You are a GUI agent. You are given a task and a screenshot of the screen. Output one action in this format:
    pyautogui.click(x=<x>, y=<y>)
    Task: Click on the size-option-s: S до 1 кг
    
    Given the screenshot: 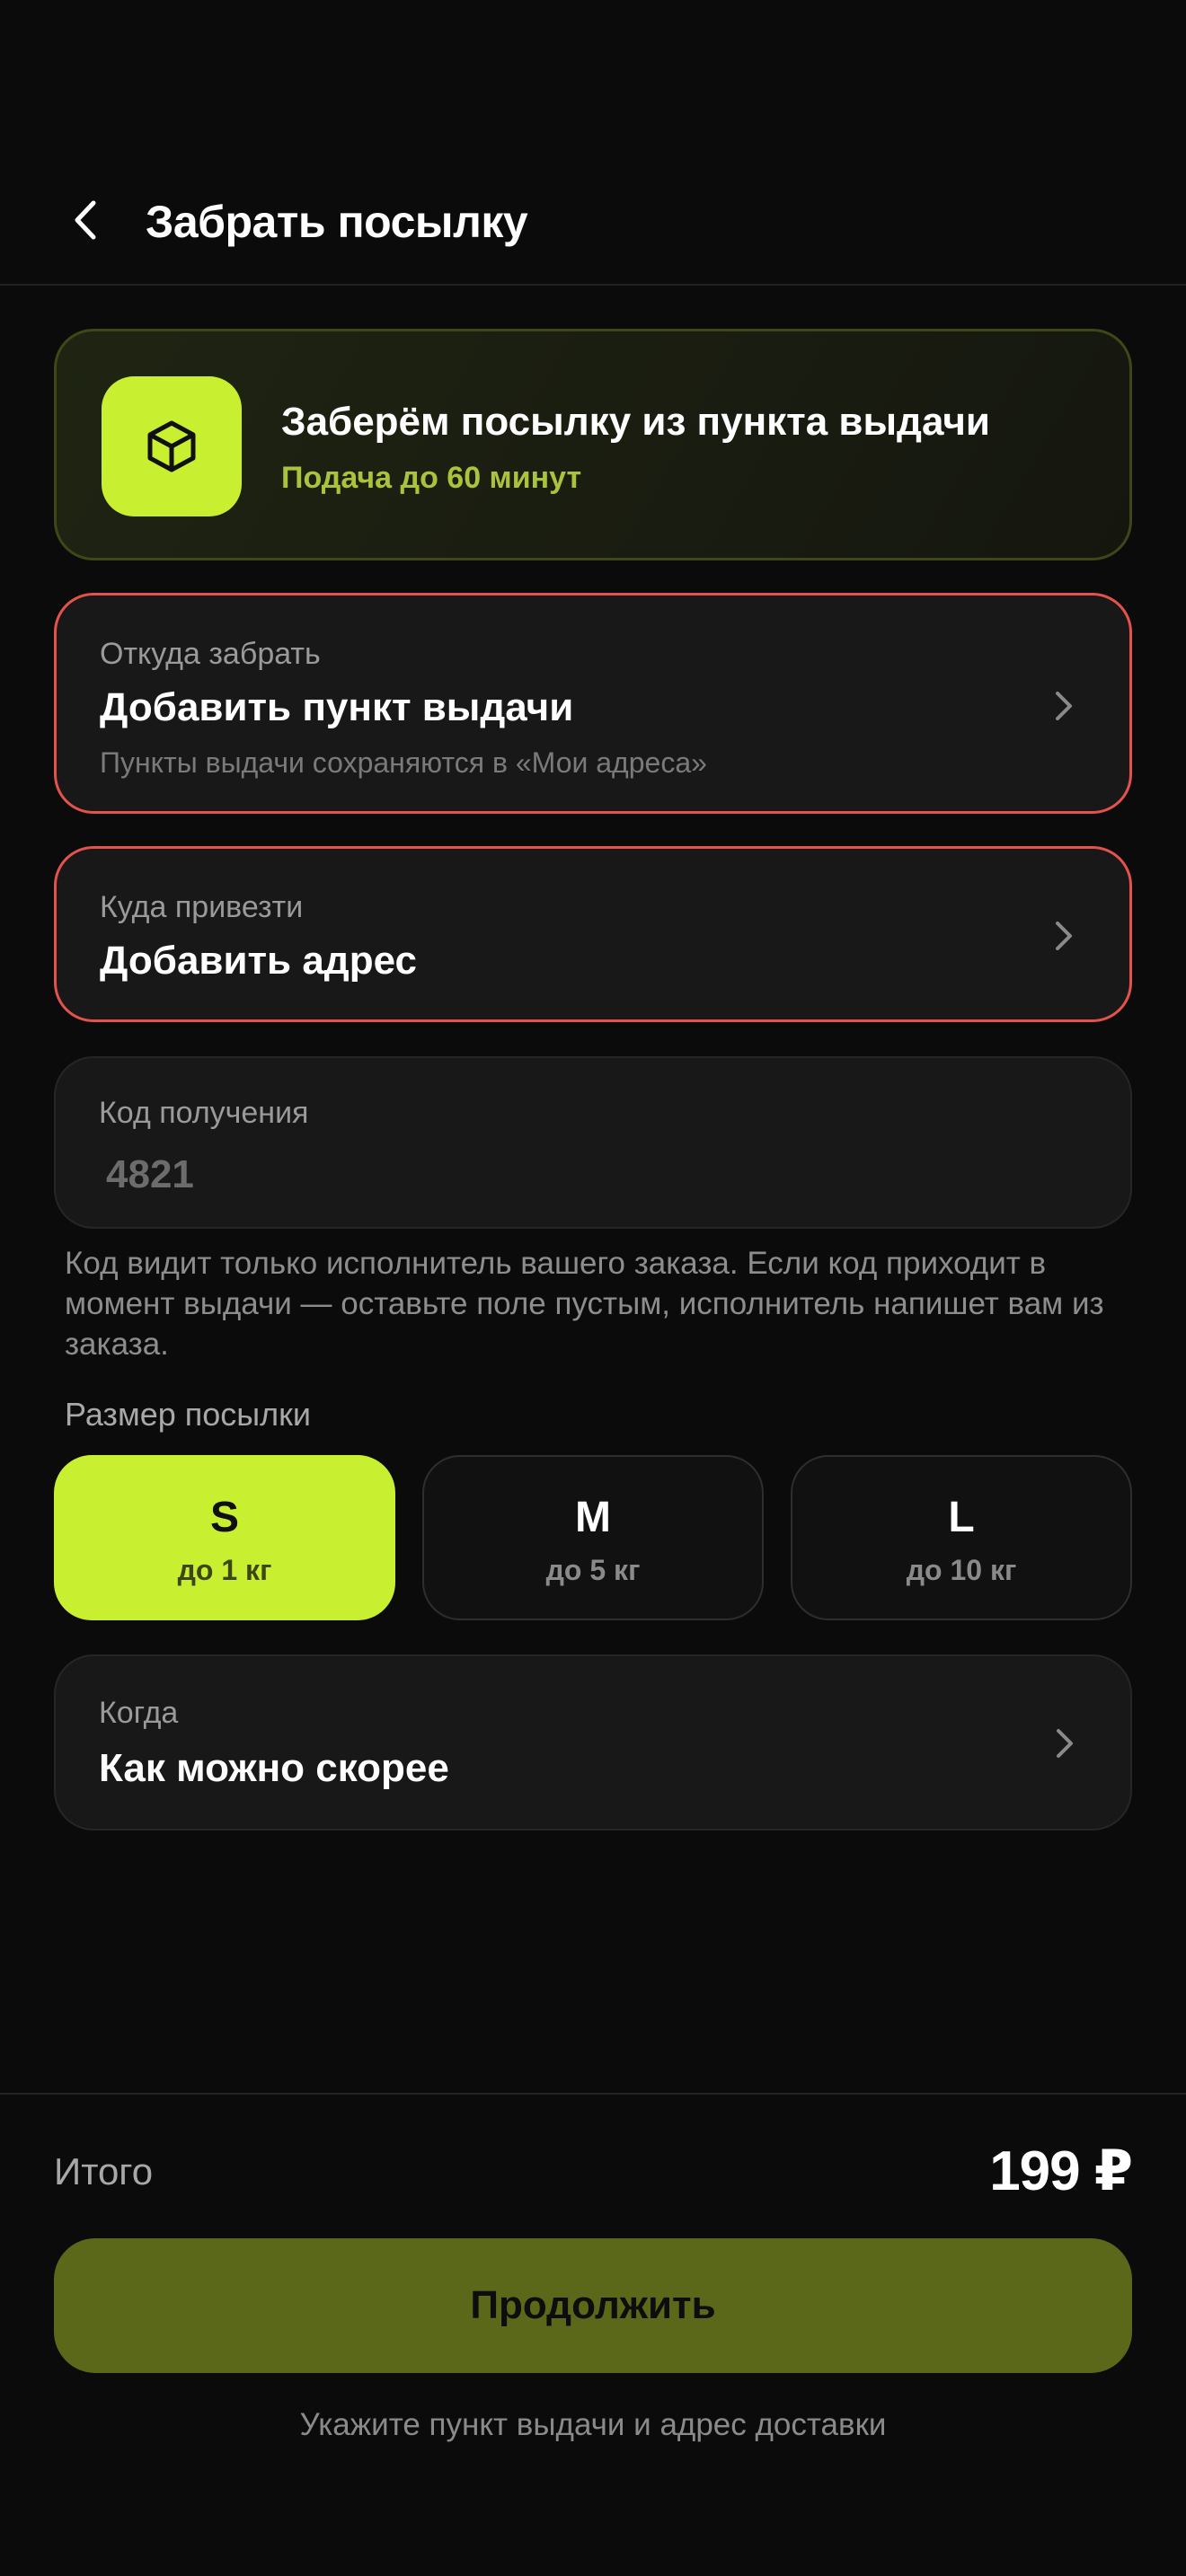 What is the action you would take?
    pyautogui.click(x=224, y=1537)
    